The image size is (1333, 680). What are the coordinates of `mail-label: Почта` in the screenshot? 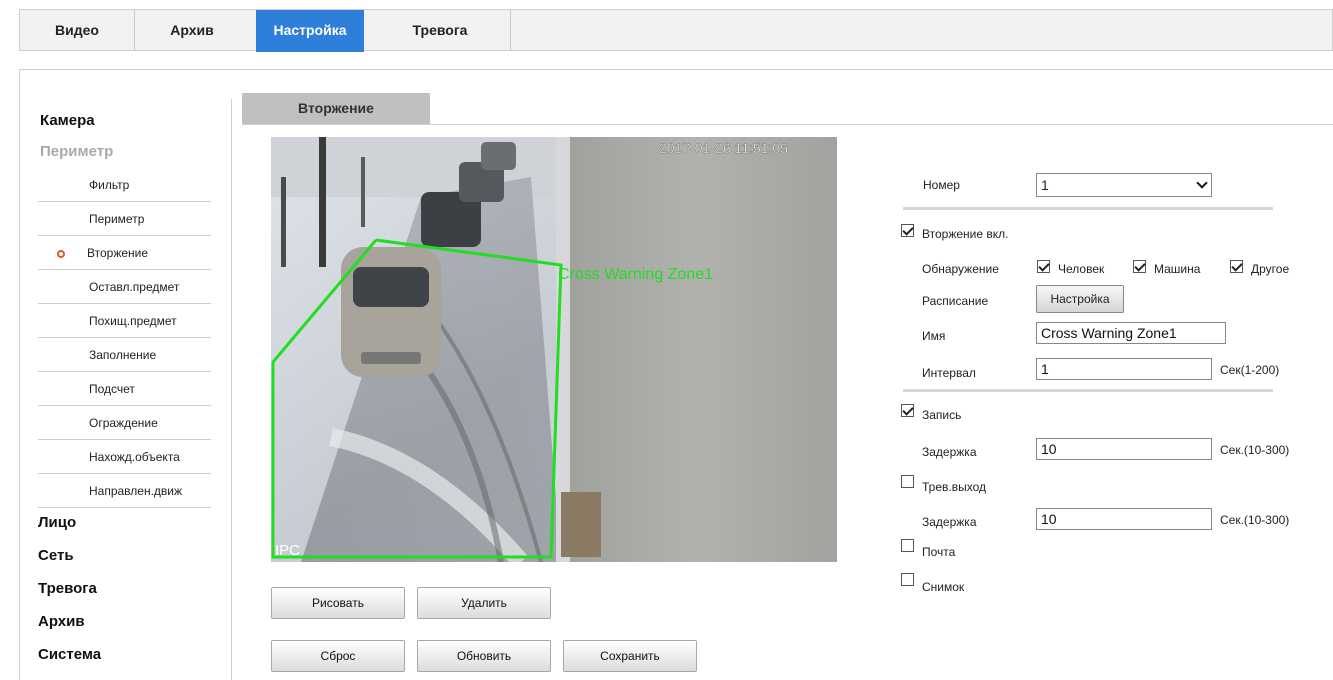 It's located at (939, 552).